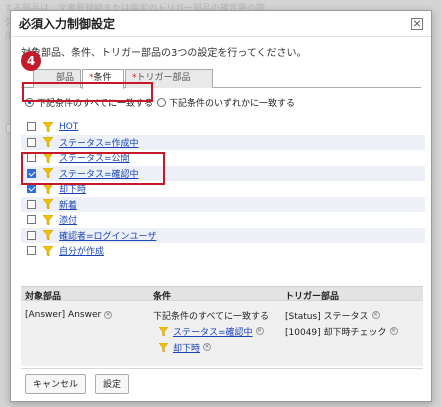 Image resolution: width=442 pixels, height=407 pixels. I want to click on condition-link: 自分が作成, so click(81, 250).